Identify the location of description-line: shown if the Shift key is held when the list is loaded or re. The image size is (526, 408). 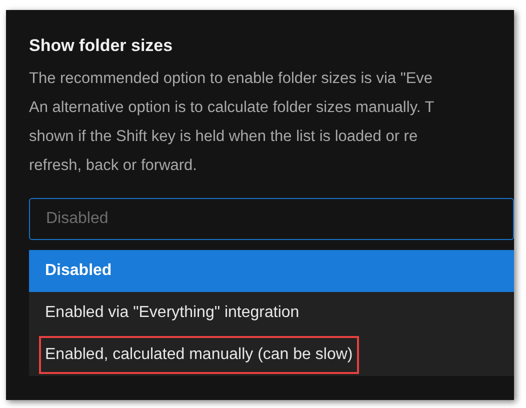
(224, 137).